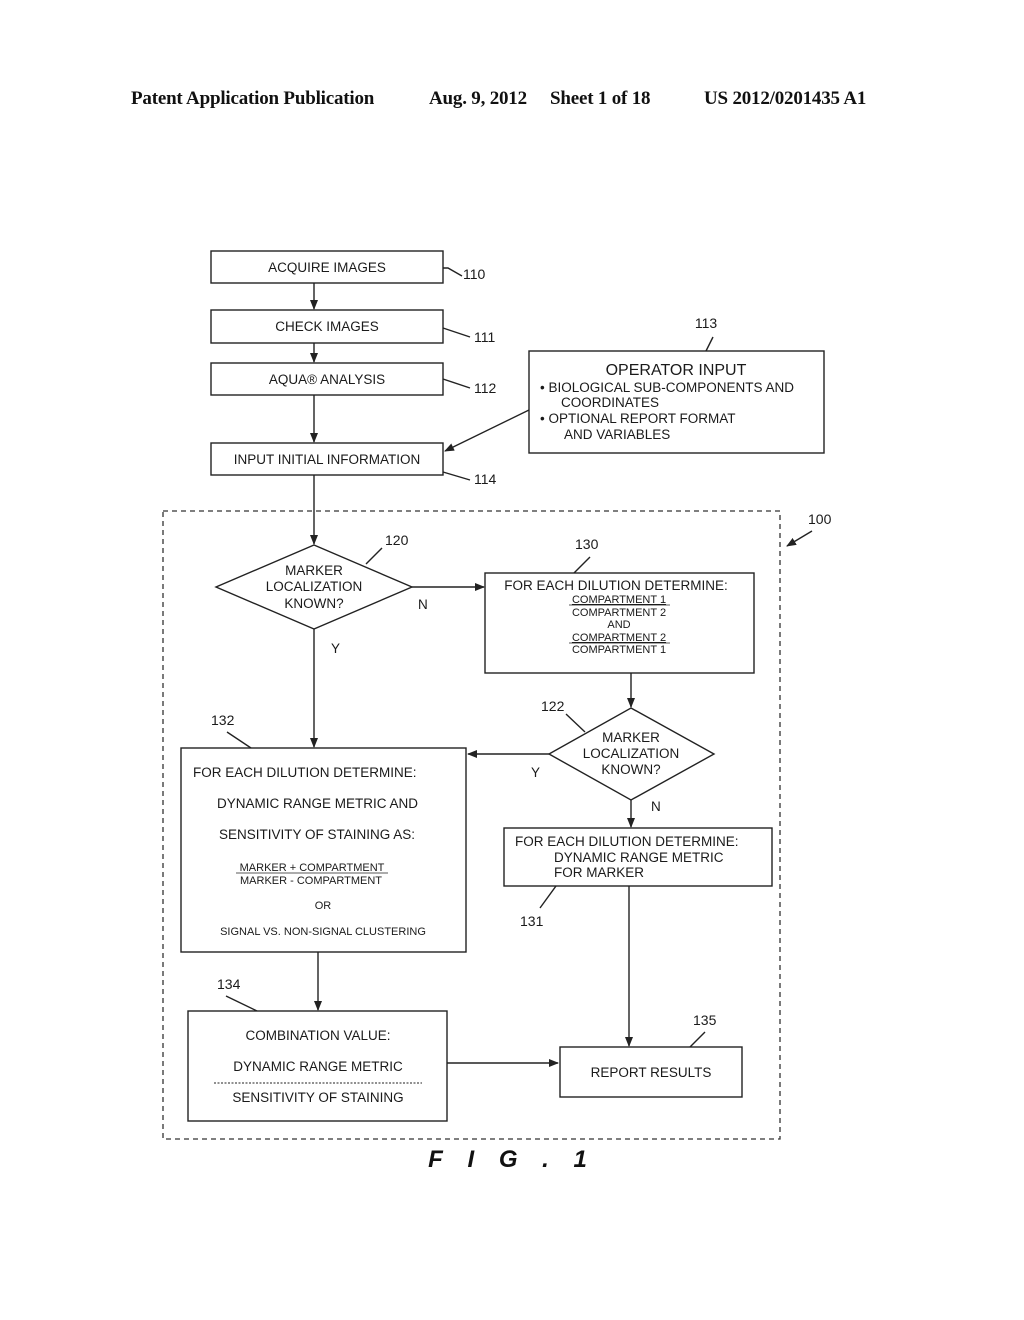 The image size is (1024, 1320). I want to click on ref-122-leader, so click(575, 723).